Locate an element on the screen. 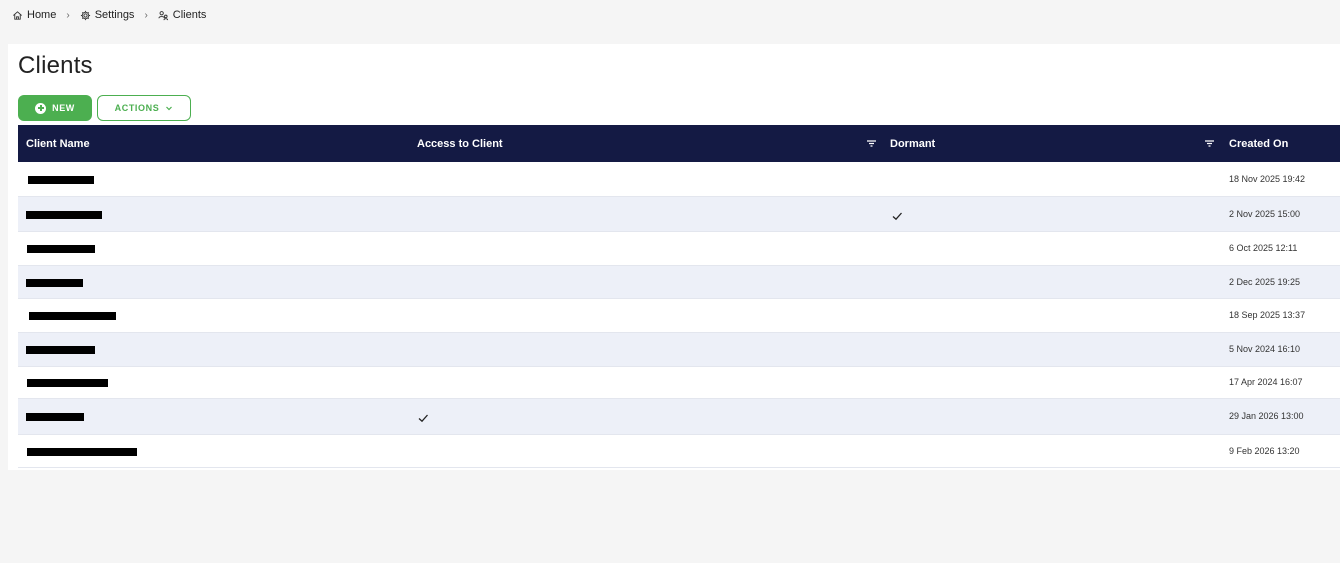 Image resolution: width=1340 pixels, height=563 pixels. breadcrumb-home-label: Home is located at coordinates (42, 15).